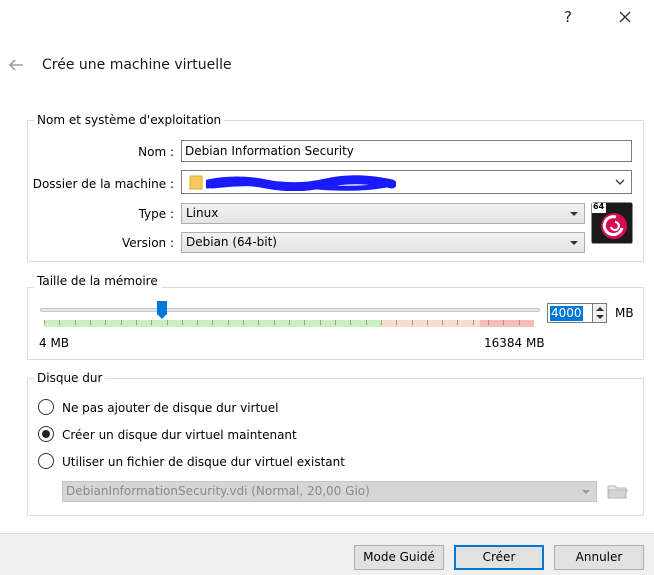  I want to click on radio-no-disk-label: Ne pas ajouter de disque dur virtuel, so click(170, 408).